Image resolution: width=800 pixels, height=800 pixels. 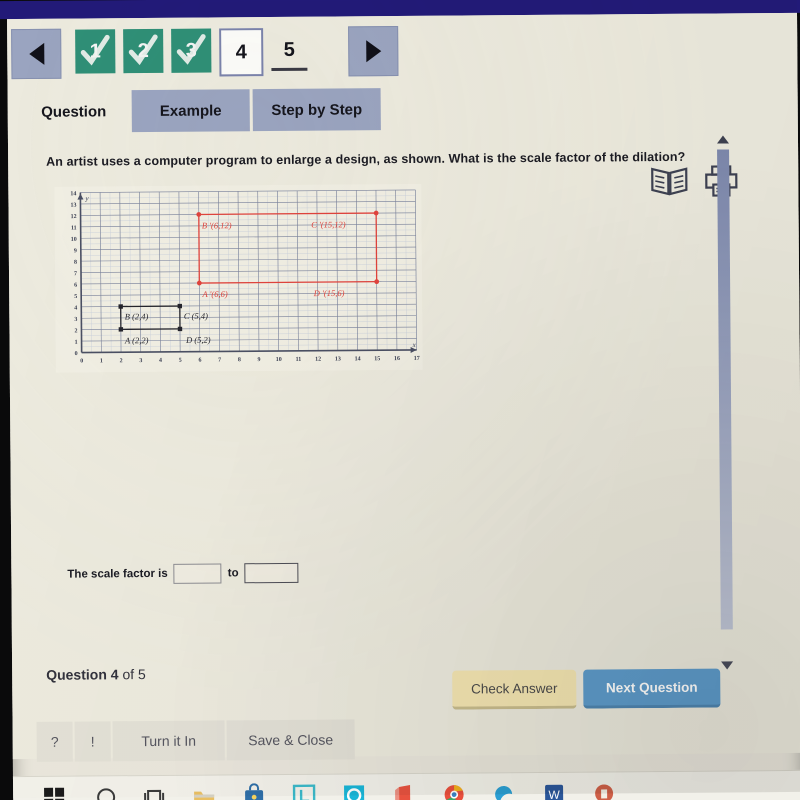 What do you see at coordinates (514, 689) in the screenshot?
I see `check-answer-button: Check Answer` at bounding box center [514, 689].